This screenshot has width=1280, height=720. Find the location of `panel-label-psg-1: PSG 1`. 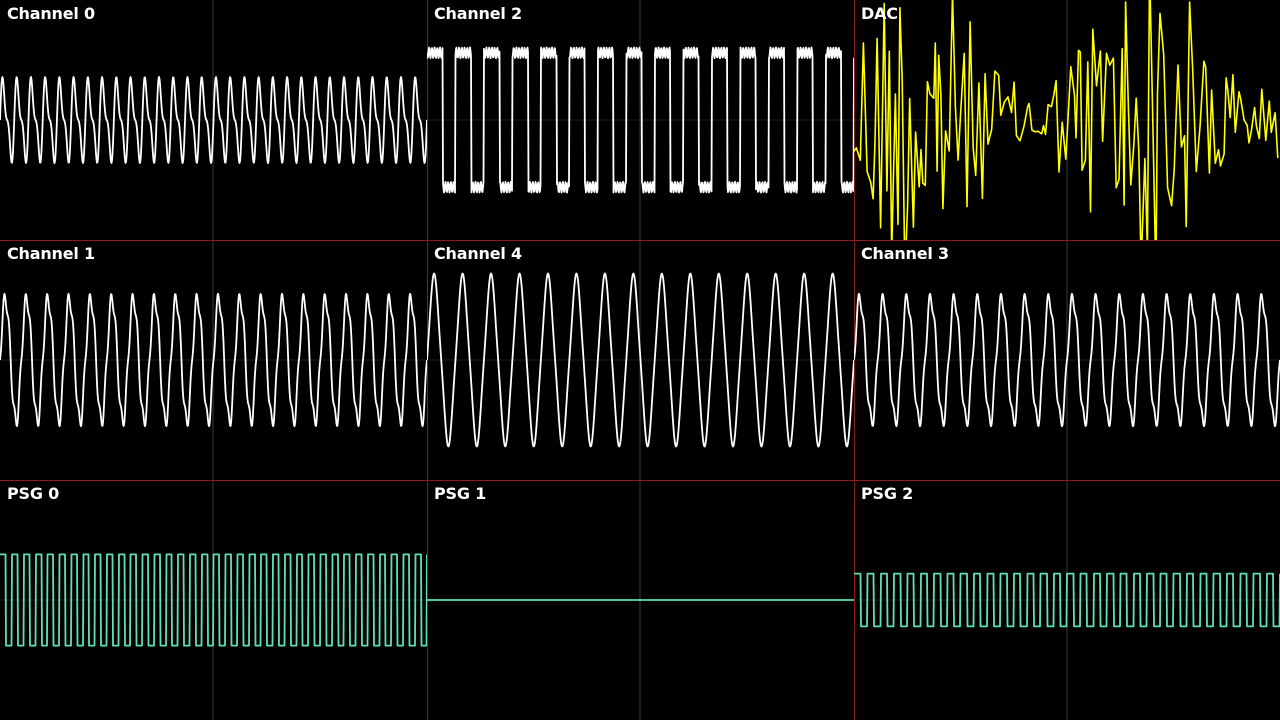

panel-label-psg-1: PSG 1 is located at coordinates (460, 493).